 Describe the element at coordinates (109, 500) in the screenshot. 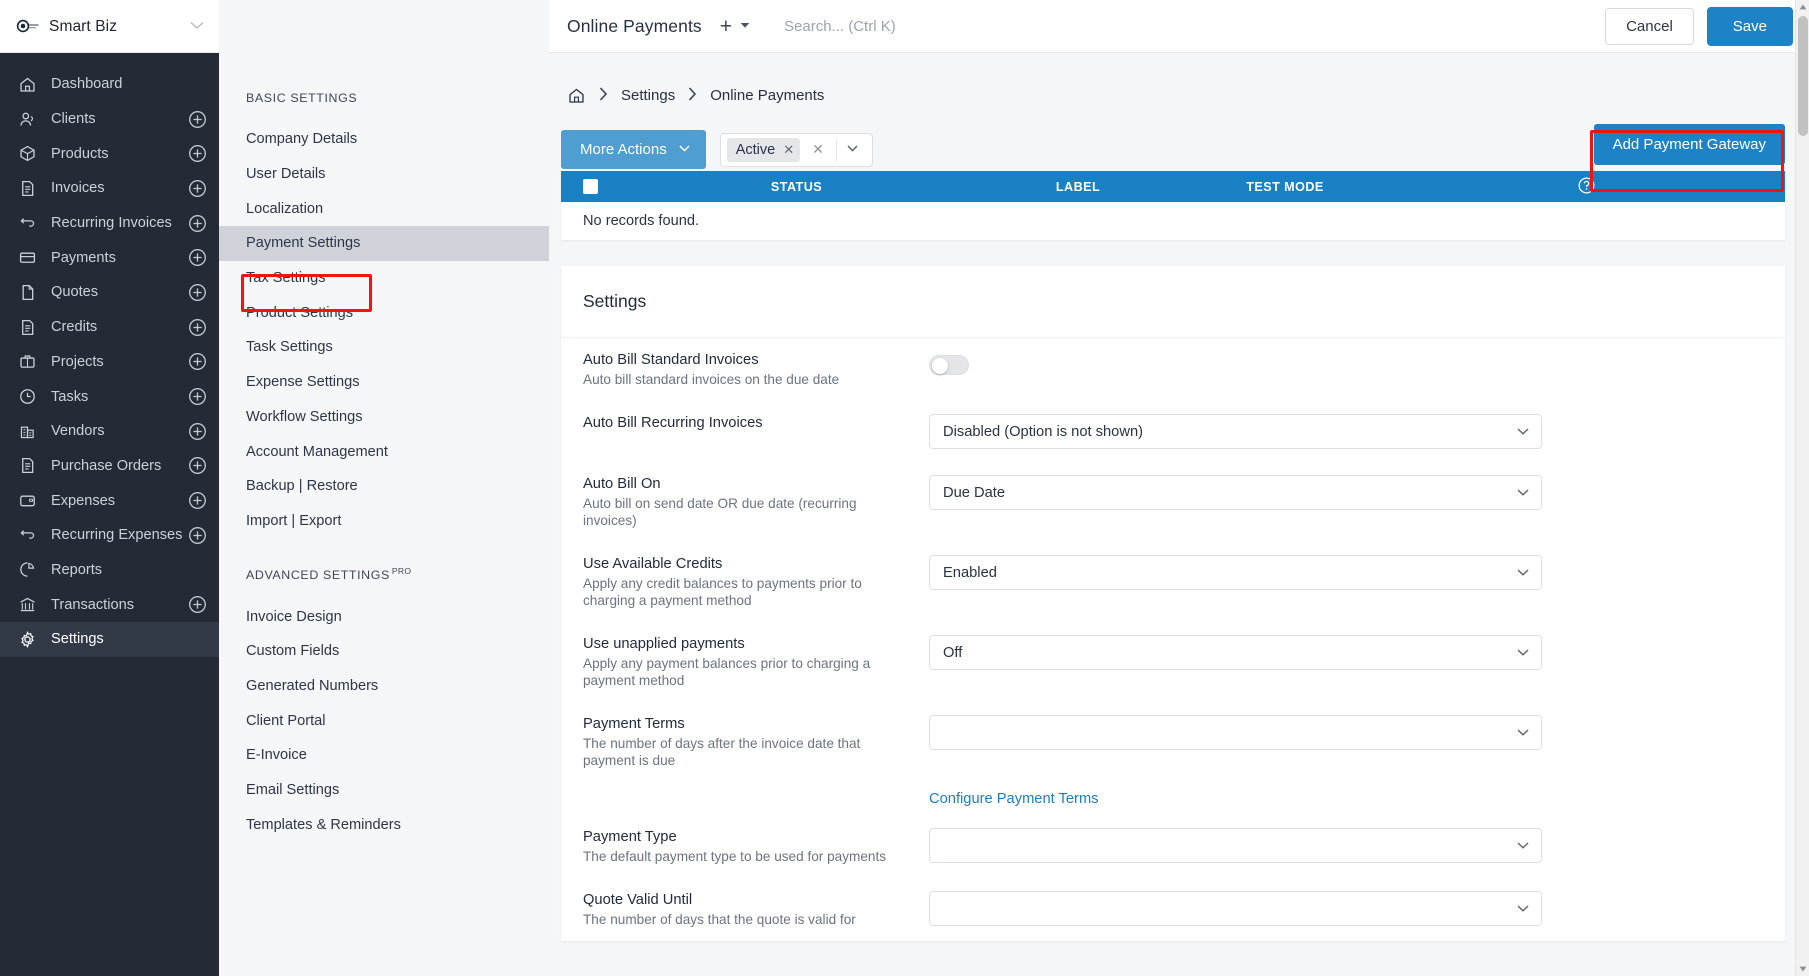

I see `sidebar-item-expenses: Expenses` at that location.